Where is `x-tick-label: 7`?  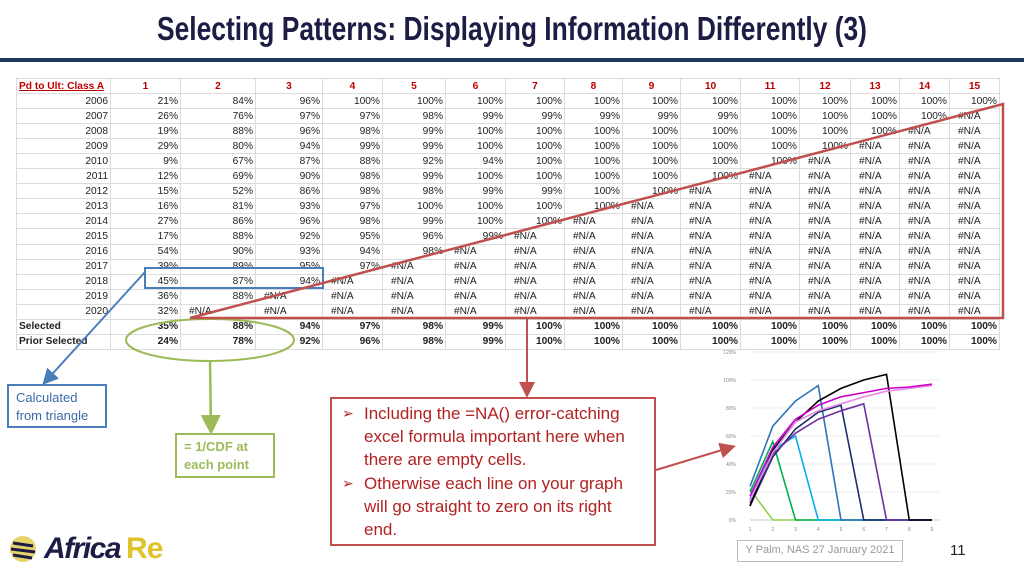
x-tick-label: 7 is located at coordinates (886, 530).